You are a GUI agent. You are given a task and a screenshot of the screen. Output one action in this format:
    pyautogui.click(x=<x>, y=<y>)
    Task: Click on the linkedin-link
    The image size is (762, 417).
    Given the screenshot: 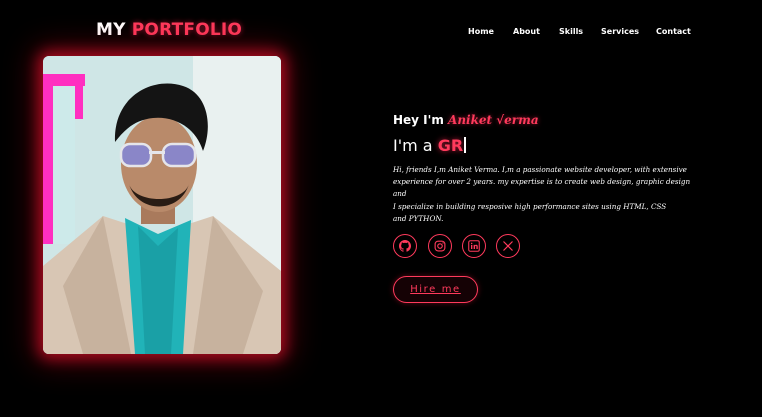 What is the action you would take?
    pyautogui.click(x=474, y=246)
    